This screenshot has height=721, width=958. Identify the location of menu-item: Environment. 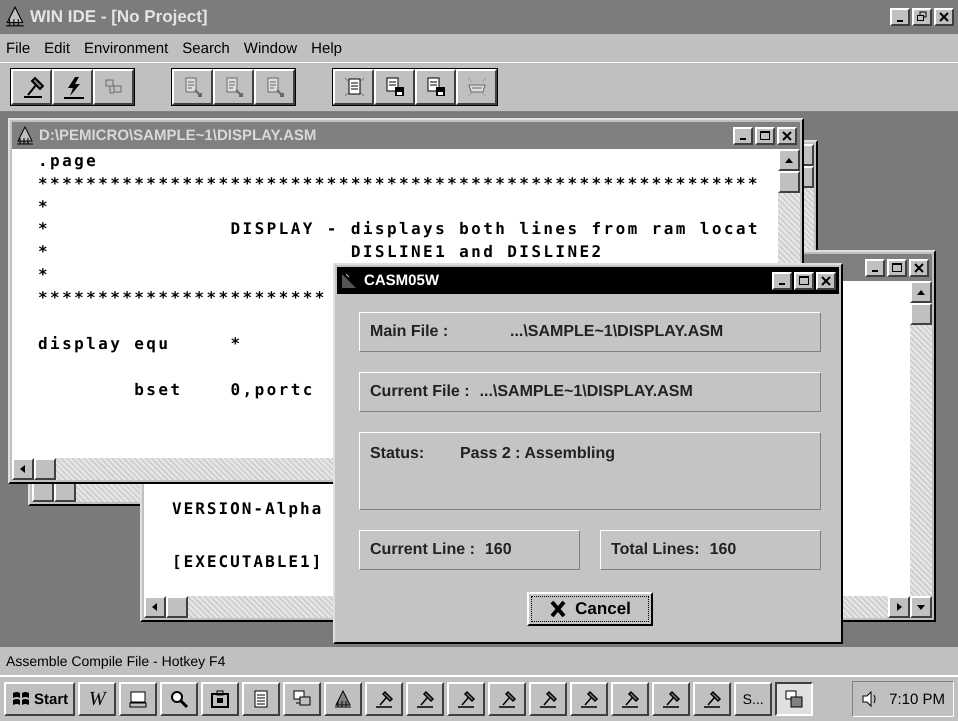
(126, 48).